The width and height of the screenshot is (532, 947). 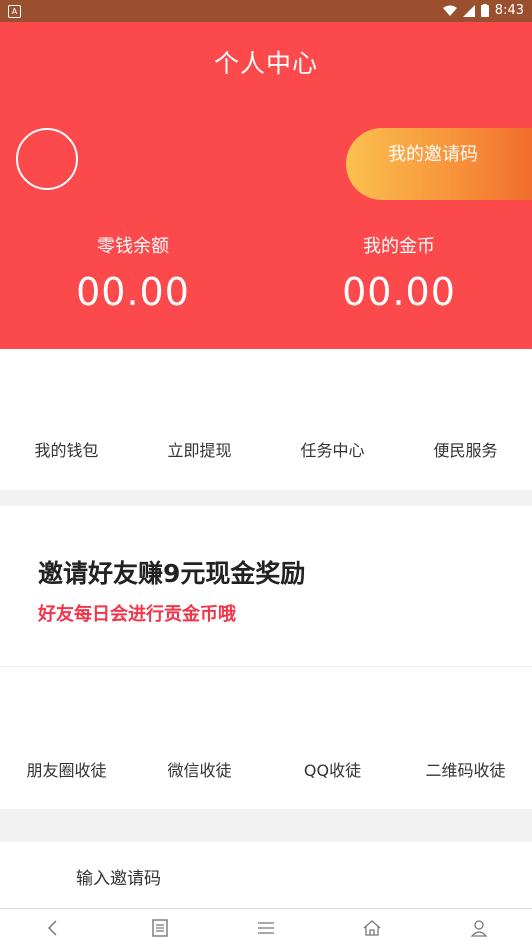 I want to click on enter-invite-code-label: 输入邀请码, so click(x=118, y=879).